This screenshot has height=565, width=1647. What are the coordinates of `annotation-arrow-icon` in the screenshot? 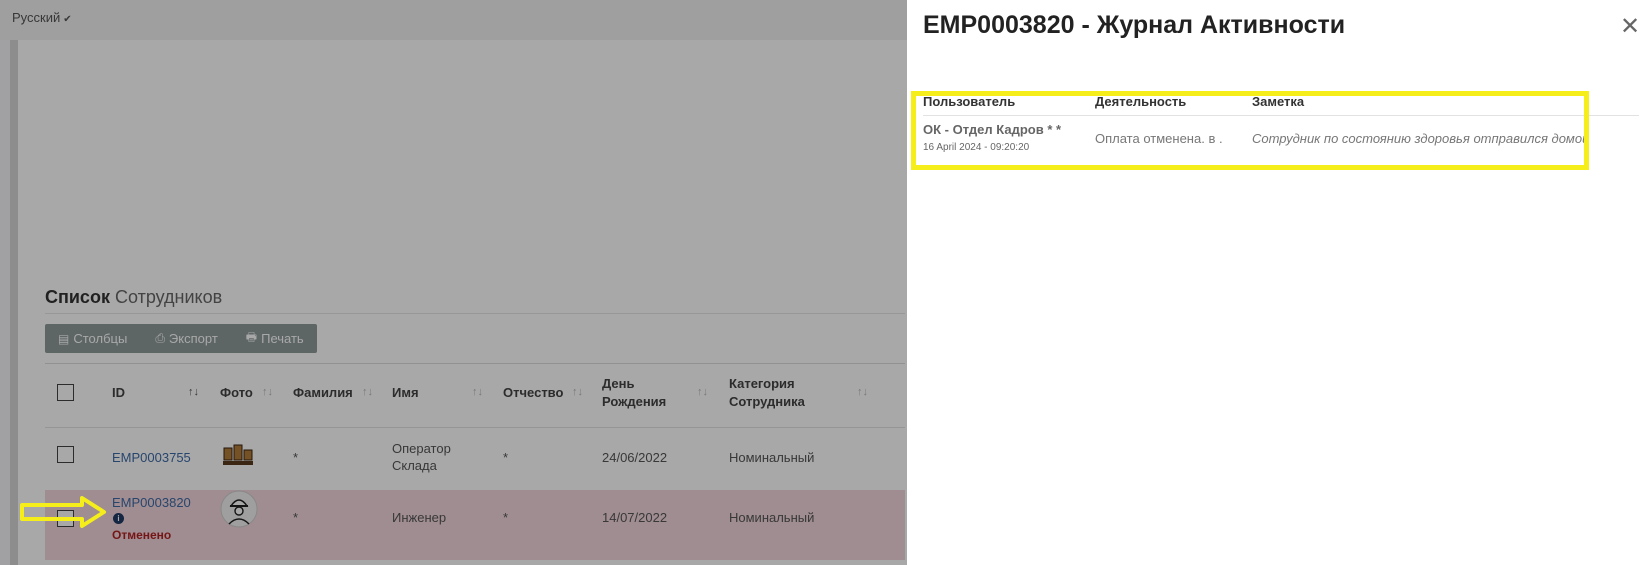 It's located at (63, 512).